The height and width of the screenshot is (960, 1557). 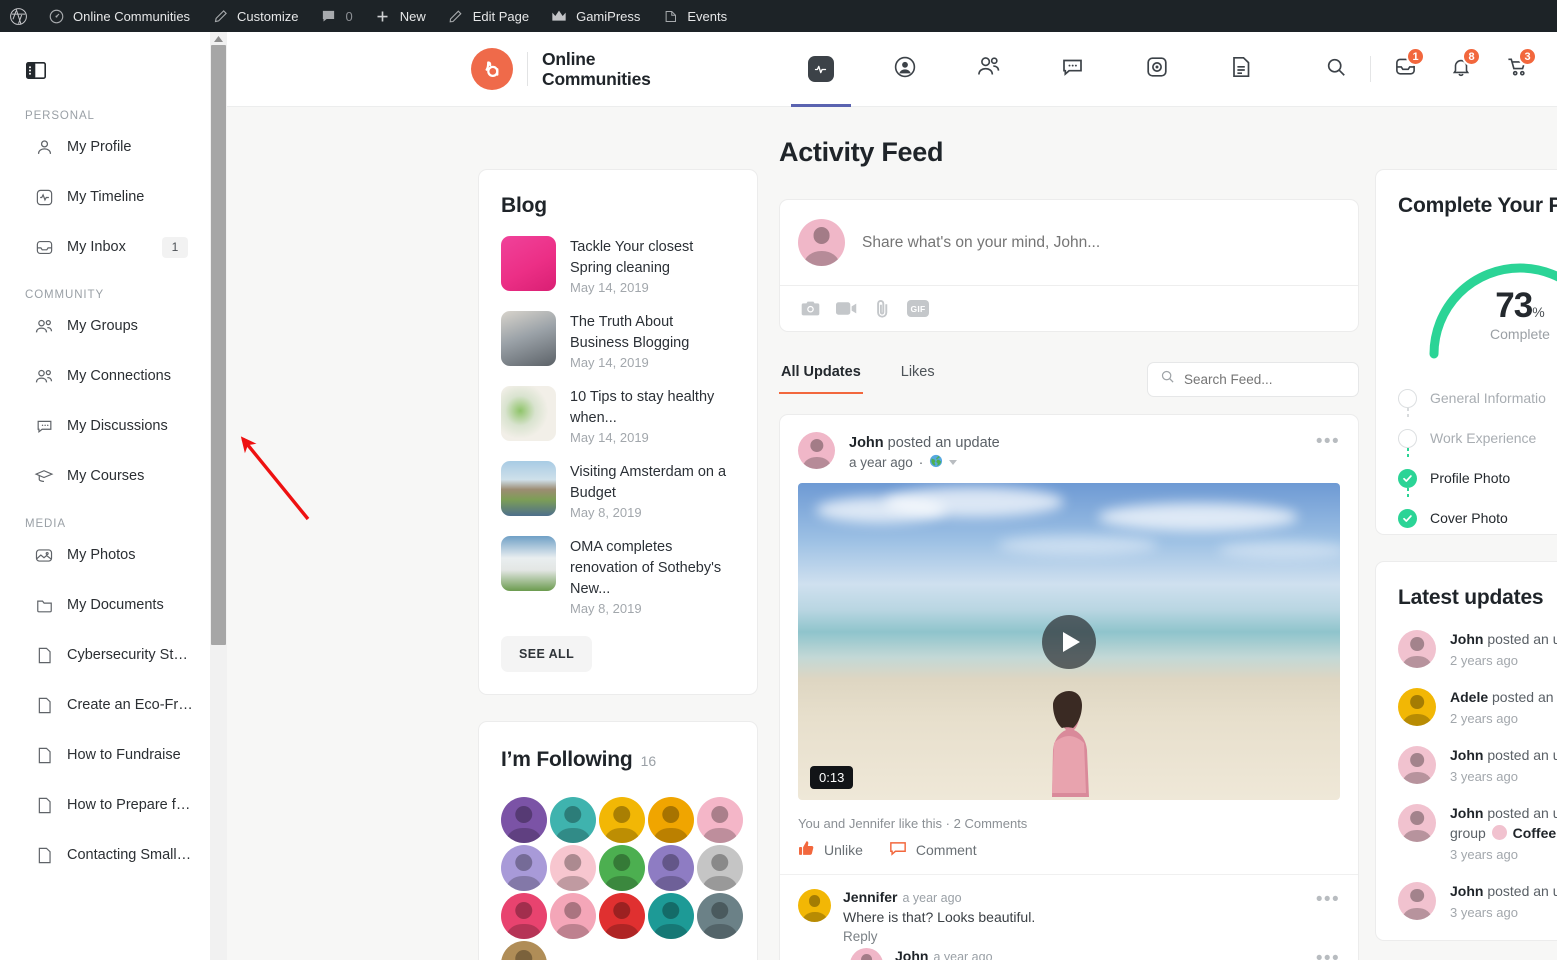 What do you see at coordinates (830, 850) in the screenshot?
I see `unlike-button: Unlike` at bounding box center [830, 850].